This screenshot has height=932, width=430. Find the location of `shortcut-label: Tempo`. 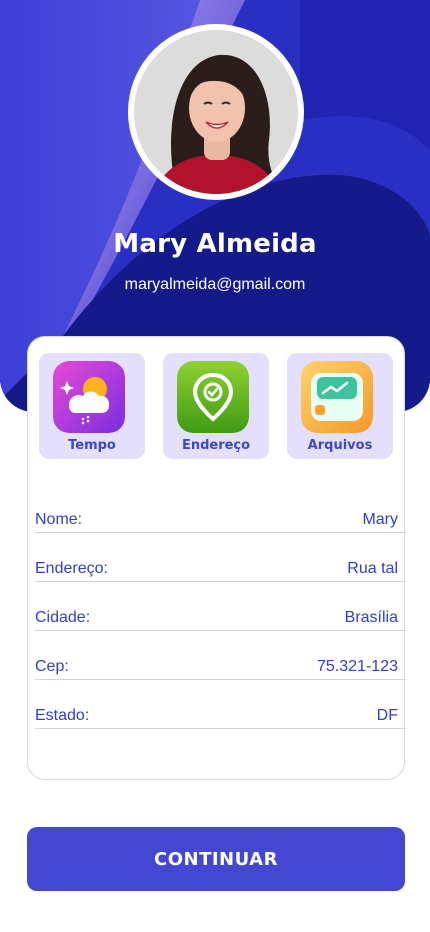

shortcut-label: Tempo is located at coordinates (92, 445).